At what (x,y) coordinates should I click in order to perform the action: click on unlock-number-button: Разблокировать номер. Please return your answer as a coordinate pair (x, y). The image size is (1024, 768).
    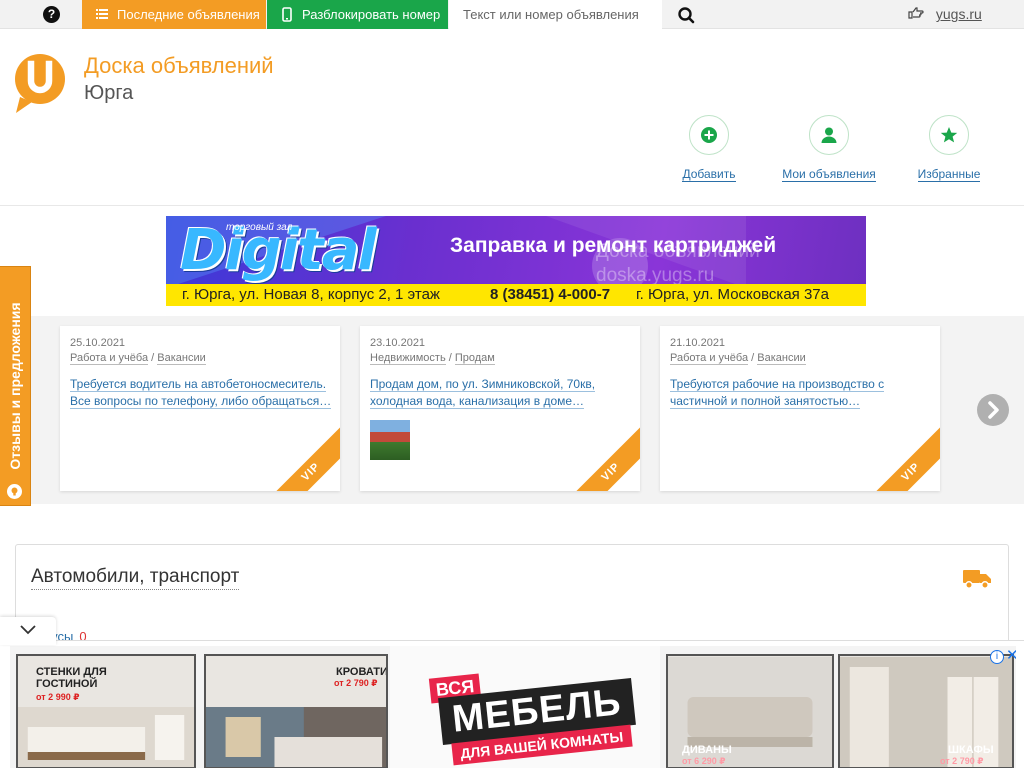
    Looking at the image, I should click on (357, 14).